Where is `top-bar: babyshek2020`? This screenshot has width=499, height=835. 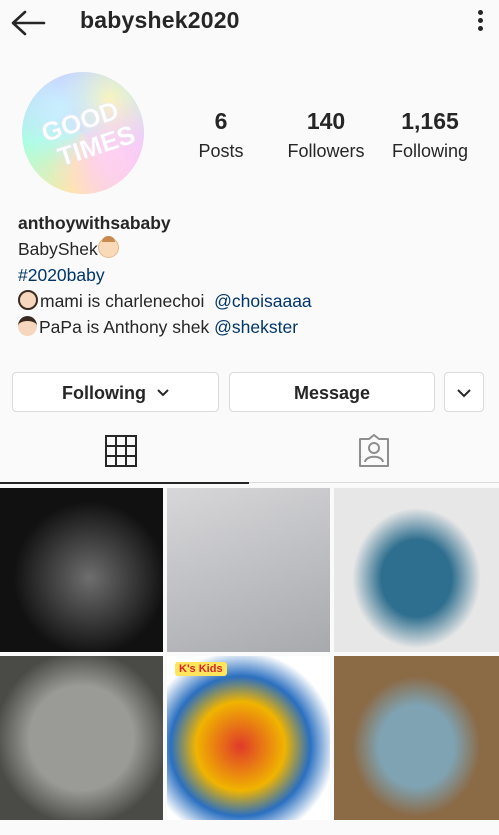
top-bar: babyshek2020 is located at coordinates (249, 23).